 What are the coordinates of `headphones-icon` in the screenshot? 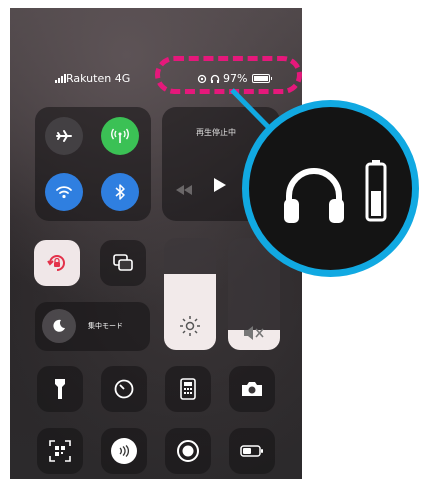 It's located at (314, 195).